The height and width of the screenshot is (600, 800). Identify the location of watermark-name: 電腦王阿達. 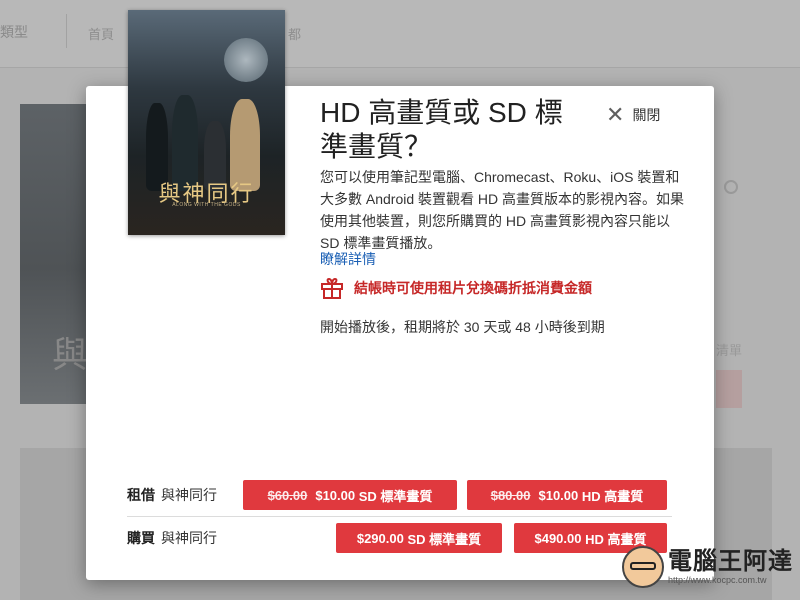
(730, 561).